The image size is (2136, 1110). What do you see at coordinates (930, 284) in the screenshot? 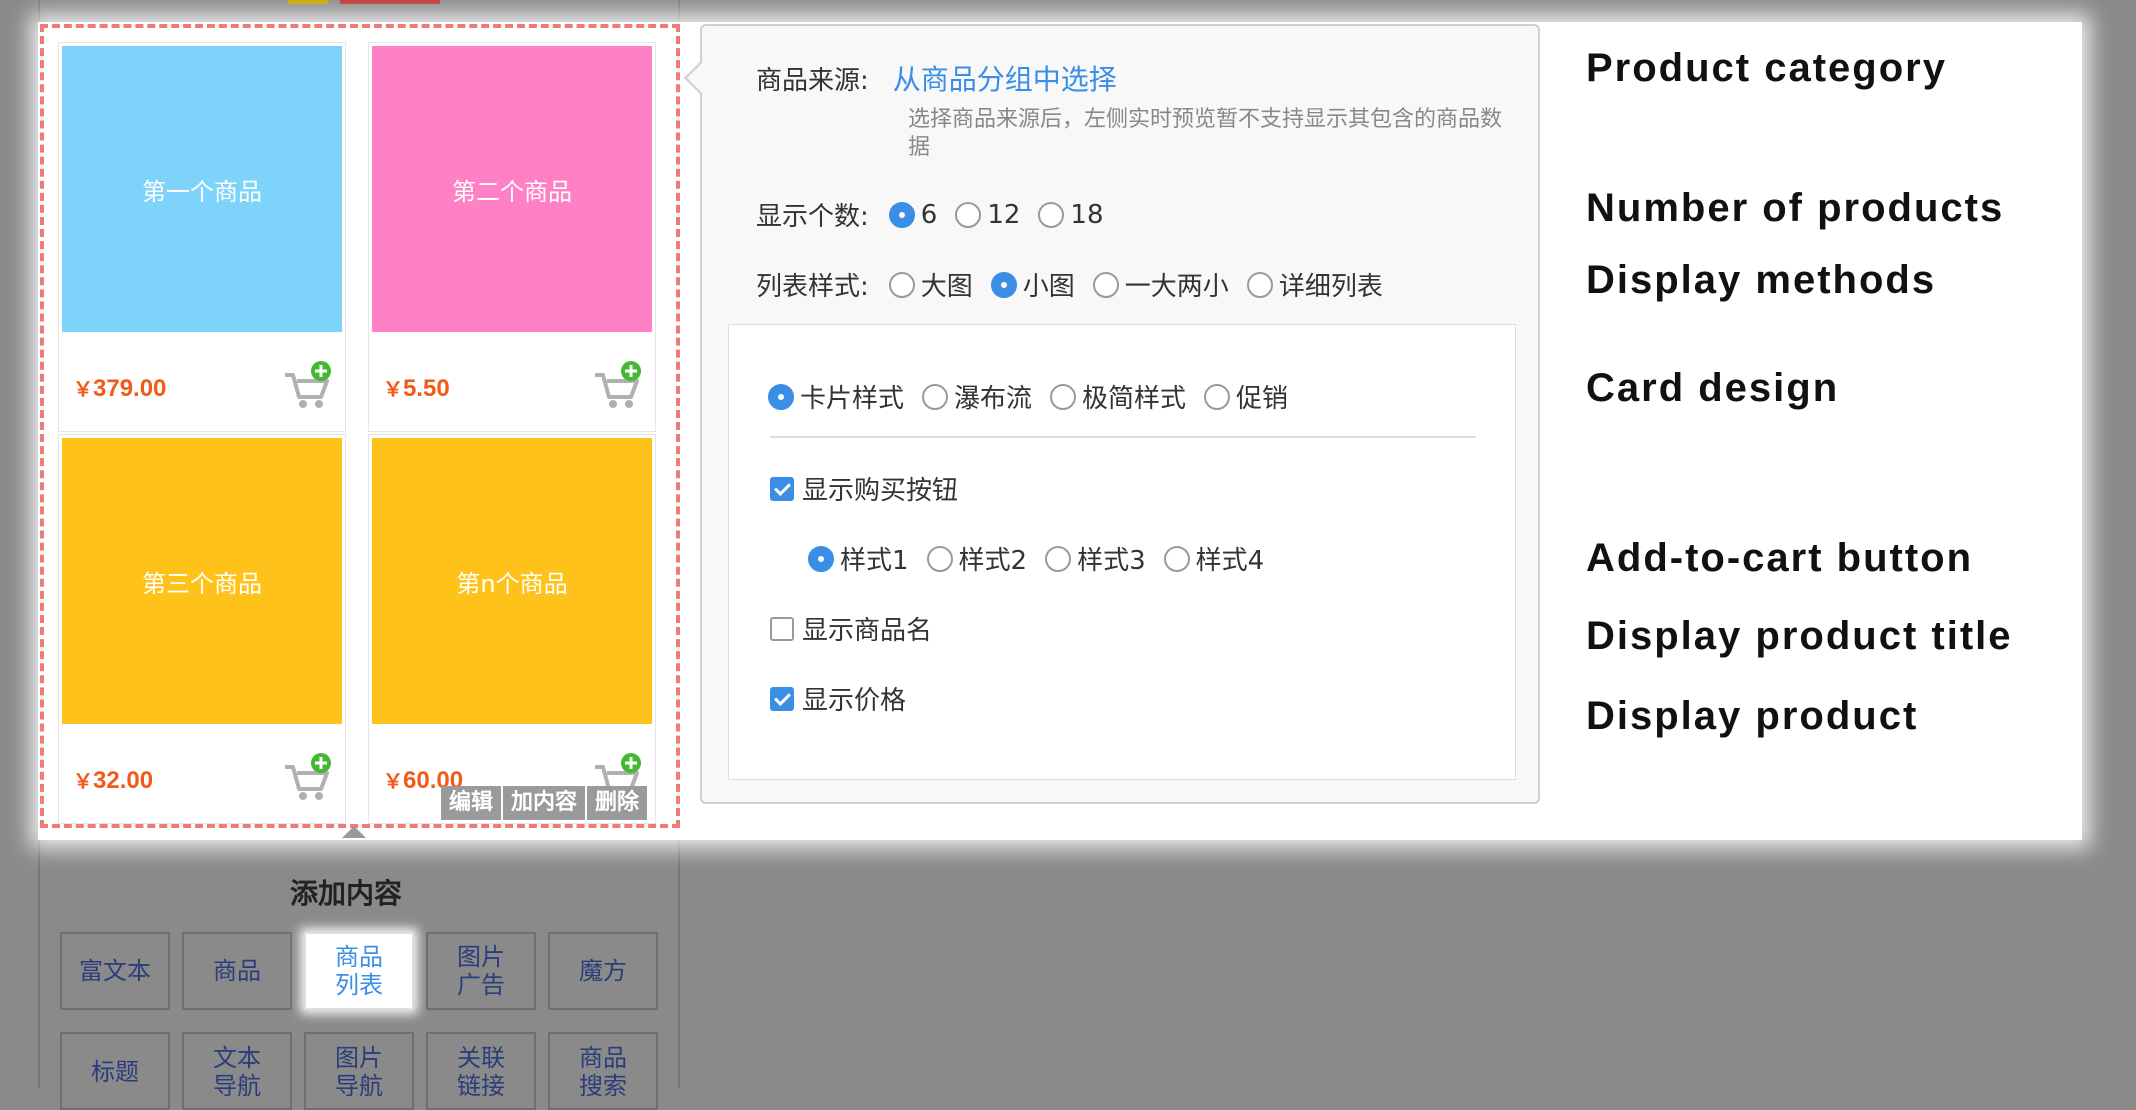
I see `style-option-large: 大图` at bounding box center [930, 284].